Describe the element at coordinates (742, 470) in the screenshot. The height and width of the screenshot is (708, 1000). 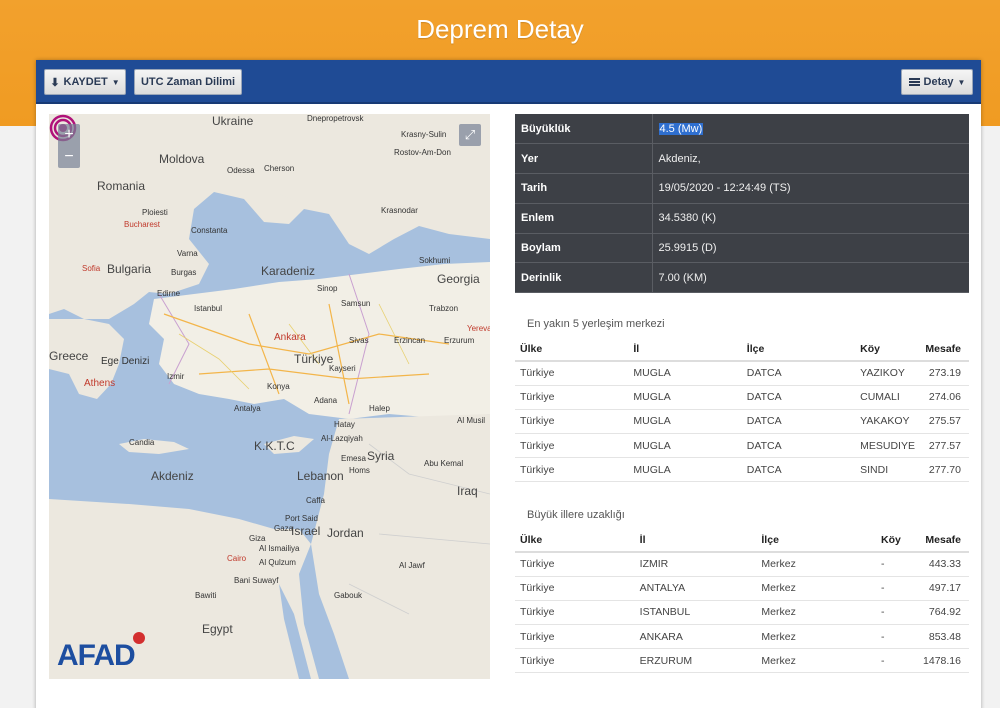
I see `table-row: Türkiye MUGLA DATCA SINDI 277.70` at that location.